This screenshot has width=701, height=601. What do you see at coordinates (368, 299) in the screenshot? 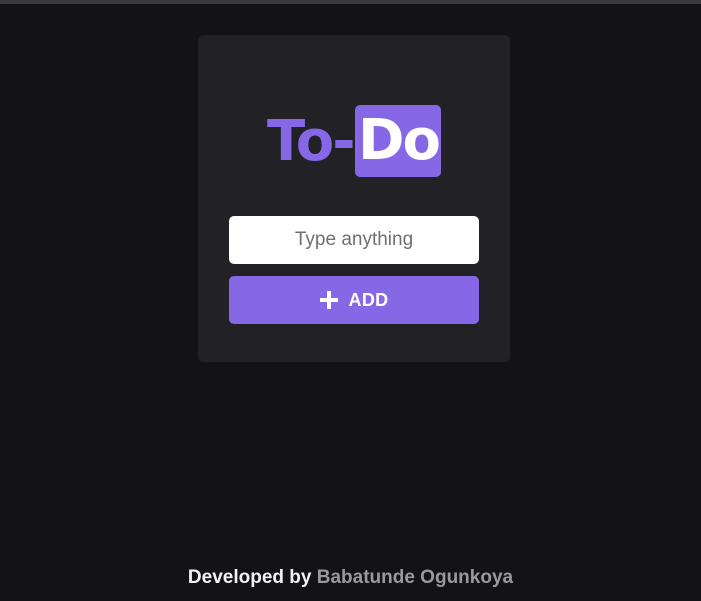
I see `add-button-label: ADD` at bounding box center [368, 299].